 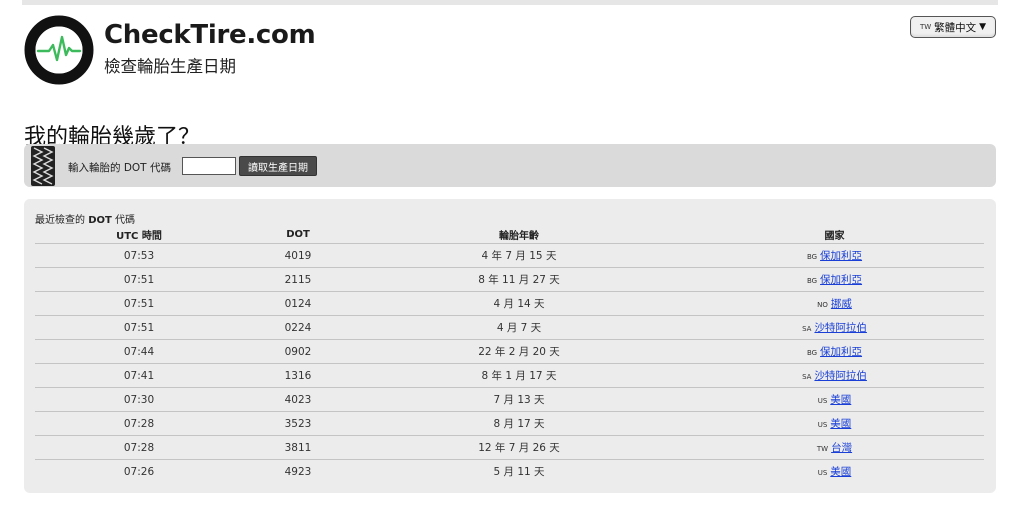 What do you see at coordinates (834, 234) in the screenshot?
I see `column-header-country: 國家` at bounding box center [834, 234].